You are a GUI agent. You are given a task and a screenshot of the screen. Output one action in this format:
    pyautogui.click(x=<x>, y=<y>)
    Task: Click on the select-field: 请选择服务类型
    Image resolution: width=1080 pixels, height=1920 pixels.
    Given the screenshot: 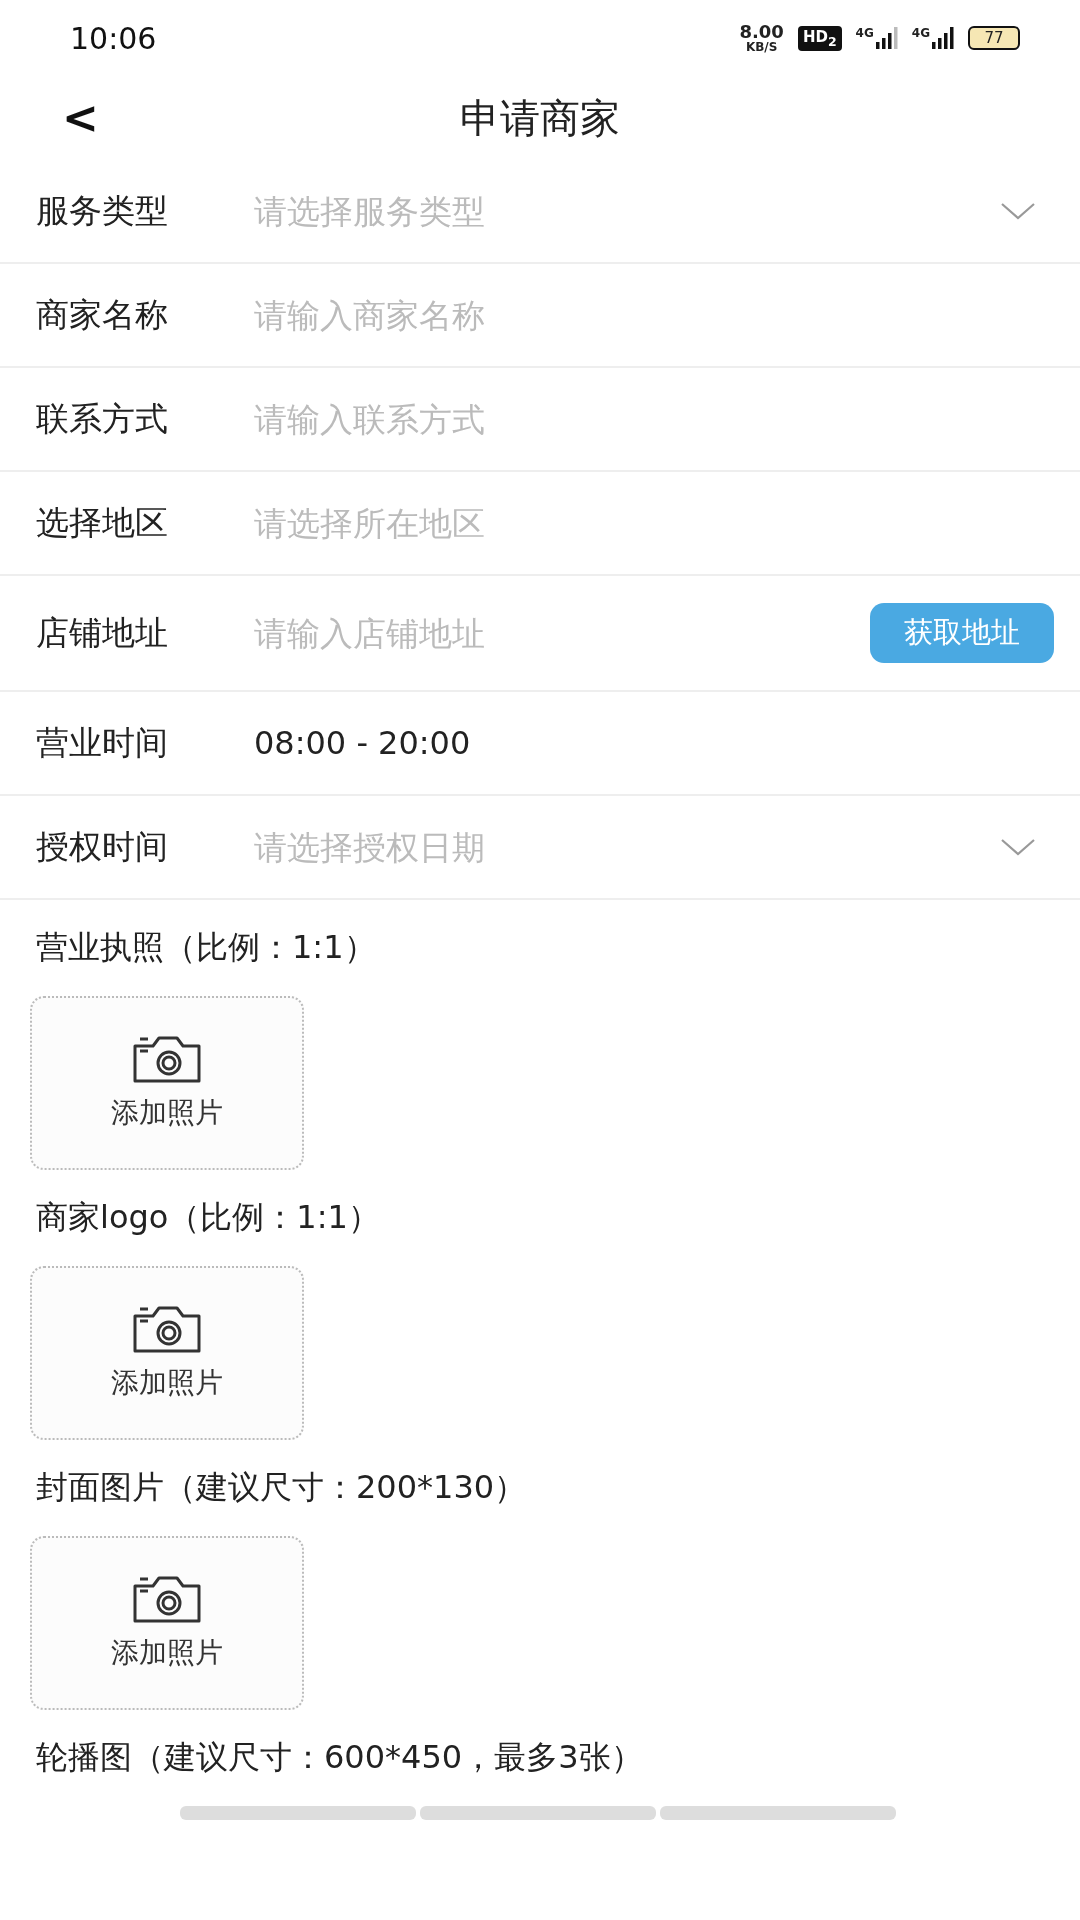 What is the action you would take?
    pyautogui.click(x=627, y=211)
    